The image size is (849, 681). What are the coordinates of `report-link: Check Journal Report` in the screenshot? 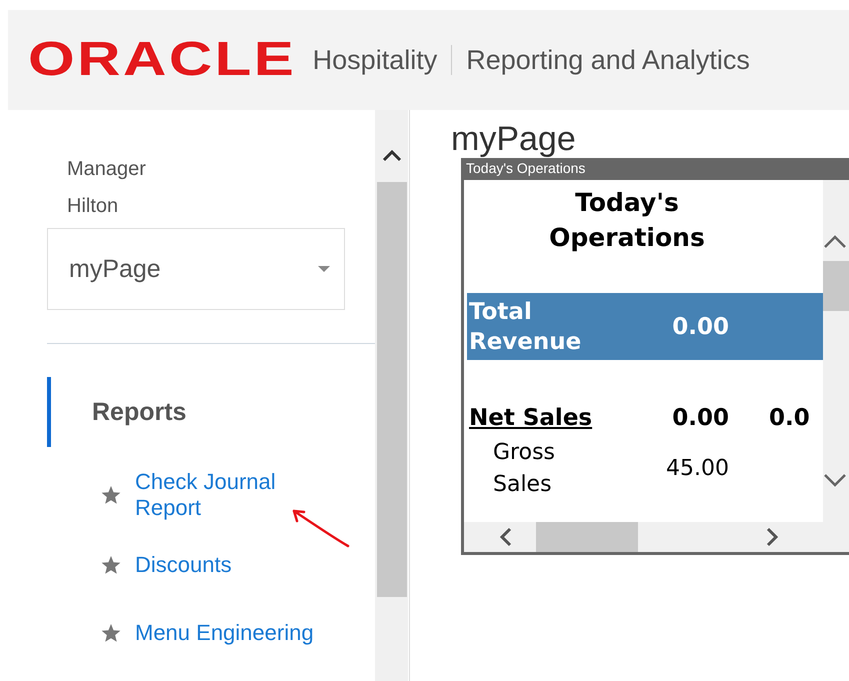 It's located at (220, 495).